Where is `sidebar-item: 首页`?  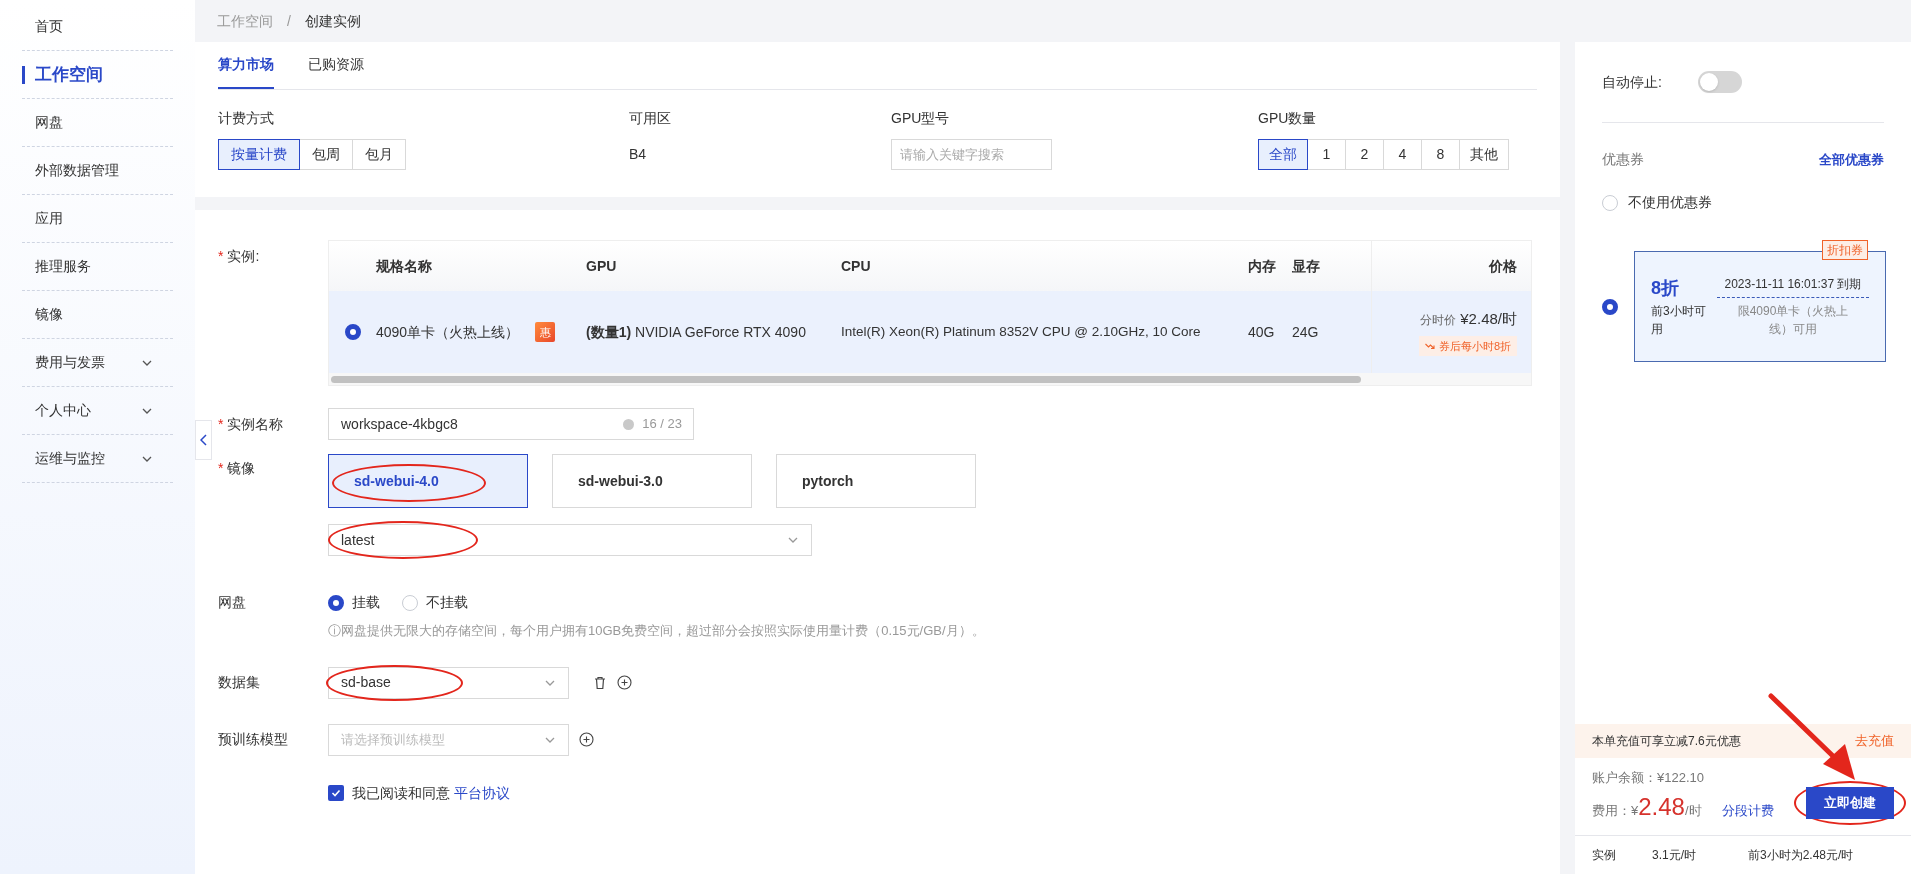
sidebar-item: 首页 is located at coordinates (97, 27).